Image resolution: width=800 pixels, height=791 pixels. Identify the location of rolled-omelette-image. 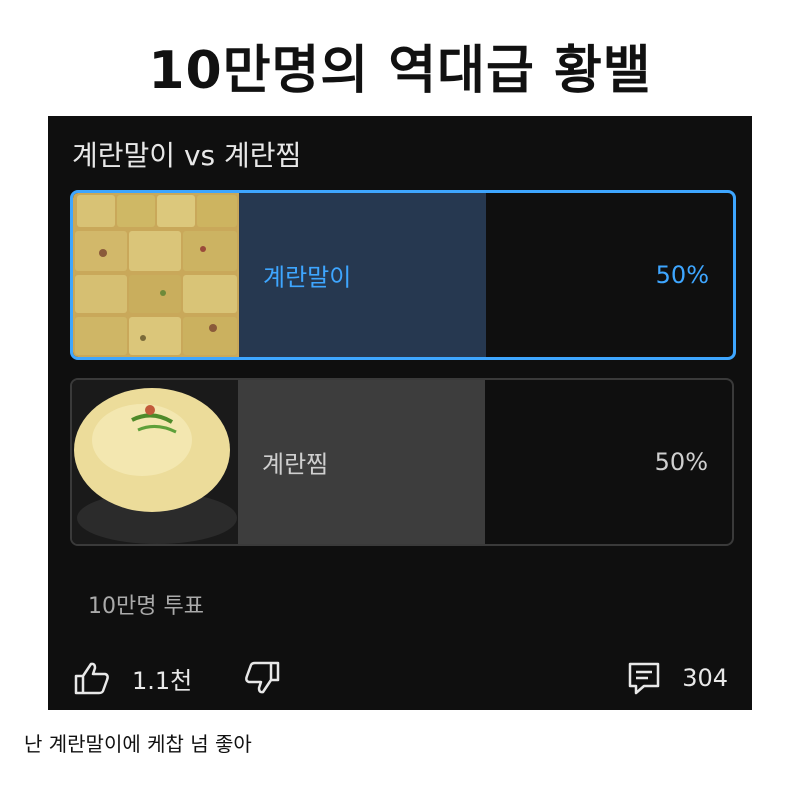
(156, 275).